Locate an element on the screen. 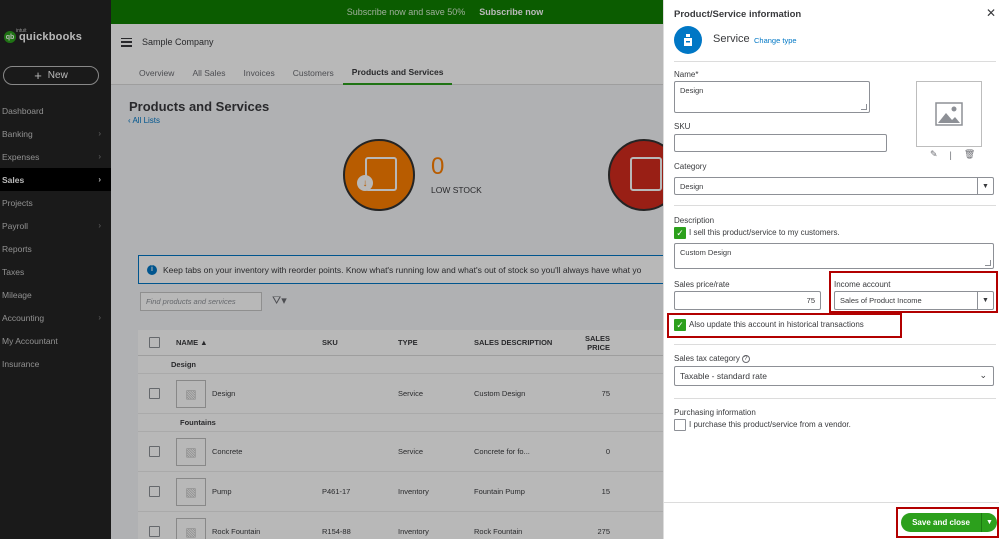 This screenshot has width=999, height=539. divider is located at coordinates (835, 398).